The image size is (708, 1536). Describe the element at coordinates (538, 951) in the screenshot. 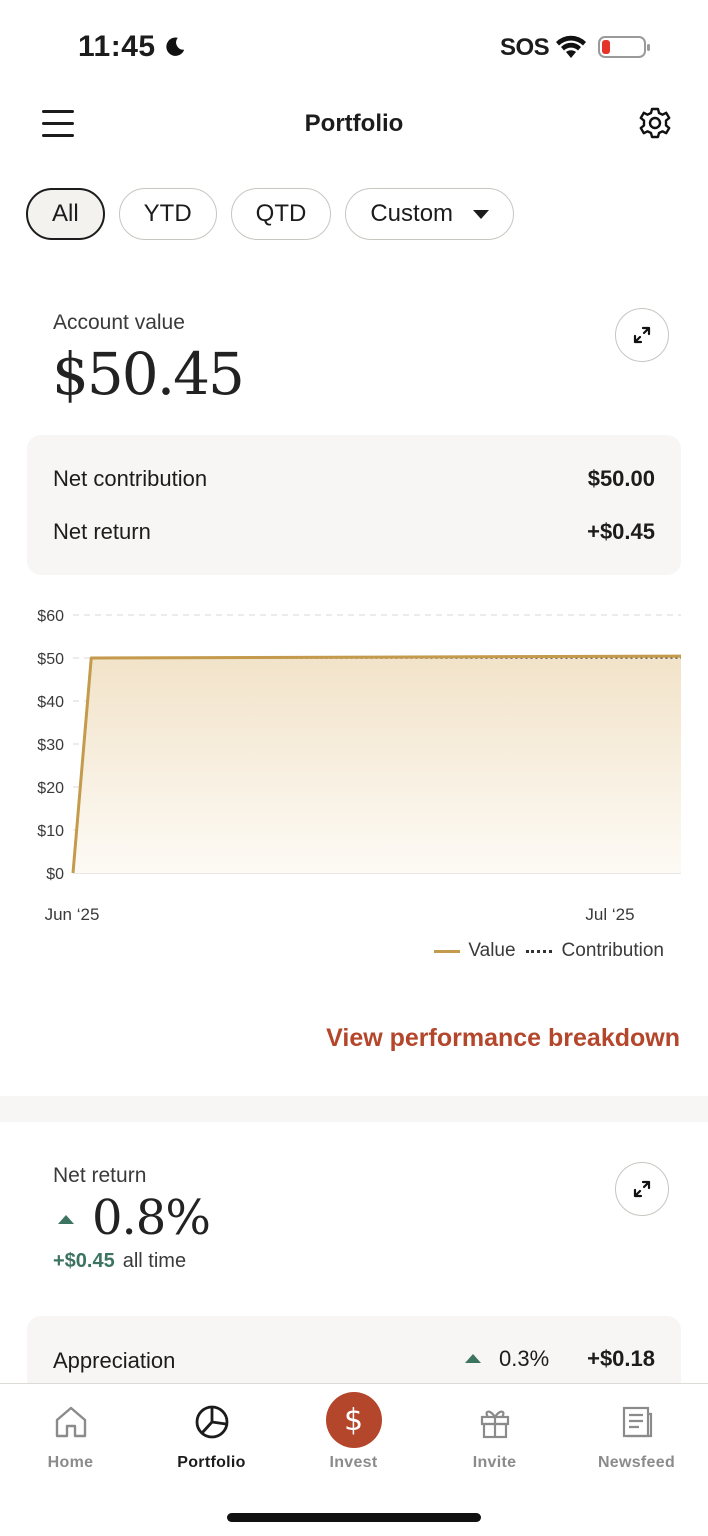

I see `contribution-legend-swatch` at that location.